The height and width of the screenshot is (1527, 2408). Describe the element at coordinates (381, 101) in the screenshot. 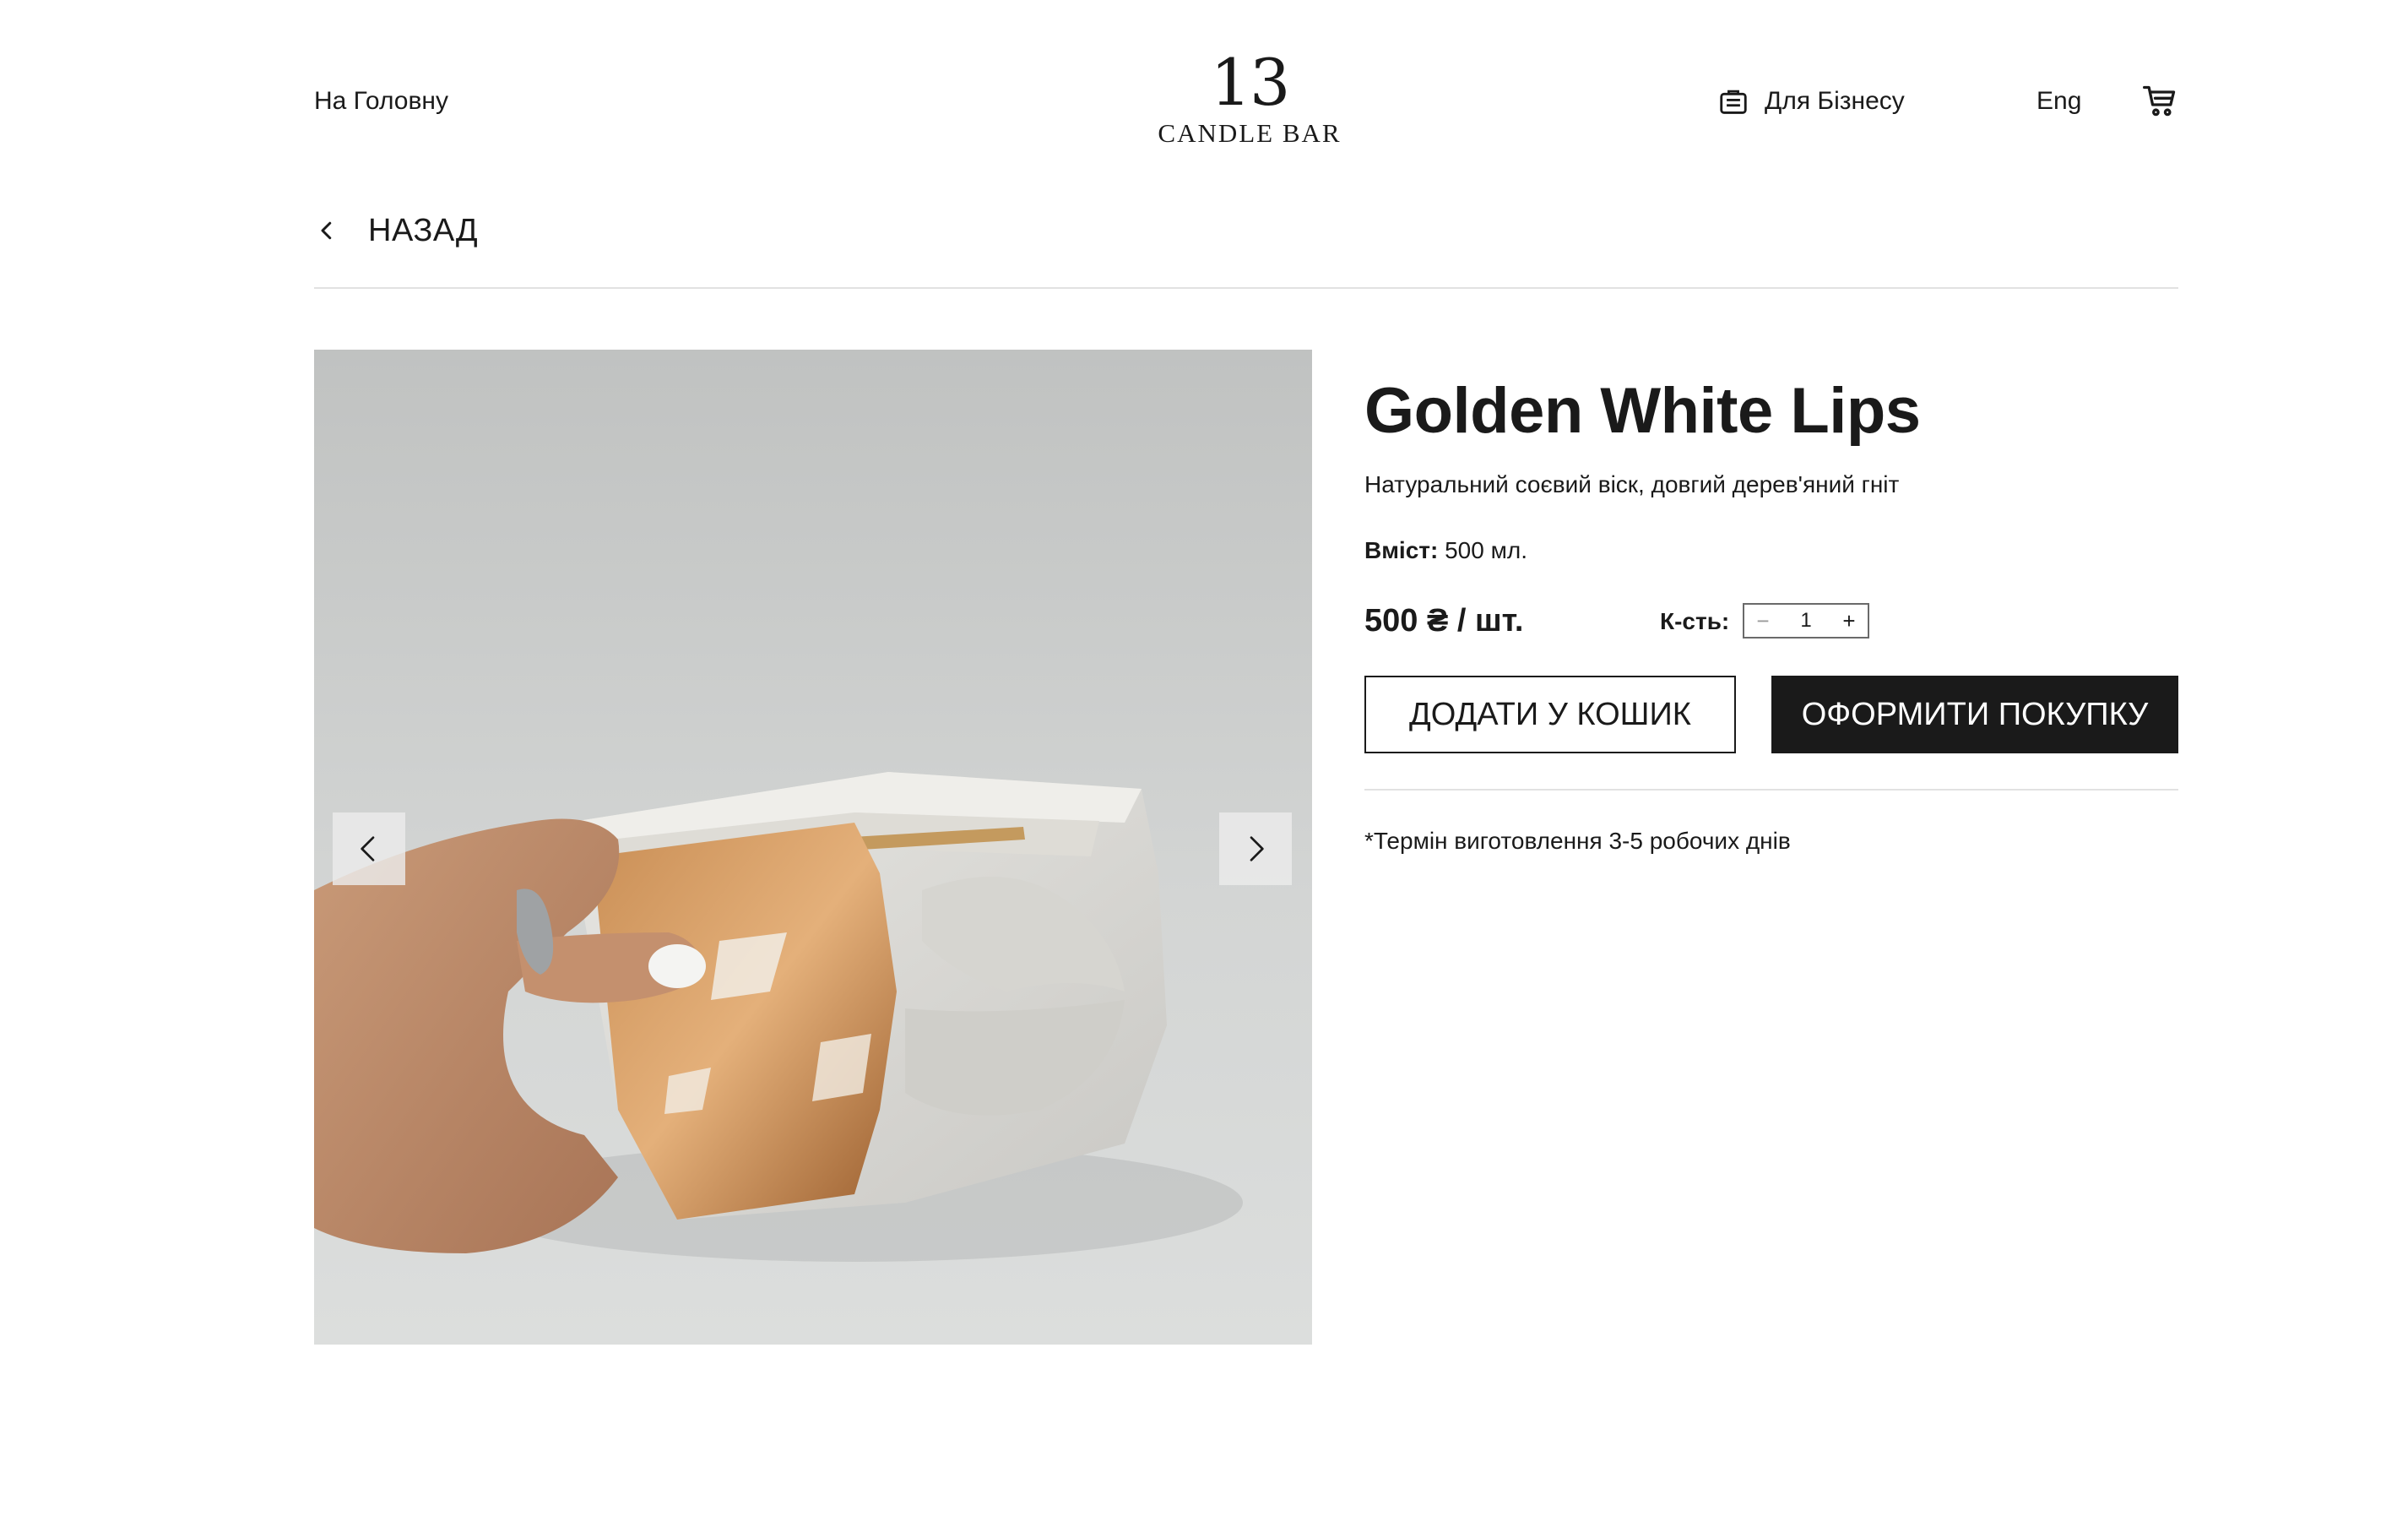

I see `home-link: На Головну` at that location.